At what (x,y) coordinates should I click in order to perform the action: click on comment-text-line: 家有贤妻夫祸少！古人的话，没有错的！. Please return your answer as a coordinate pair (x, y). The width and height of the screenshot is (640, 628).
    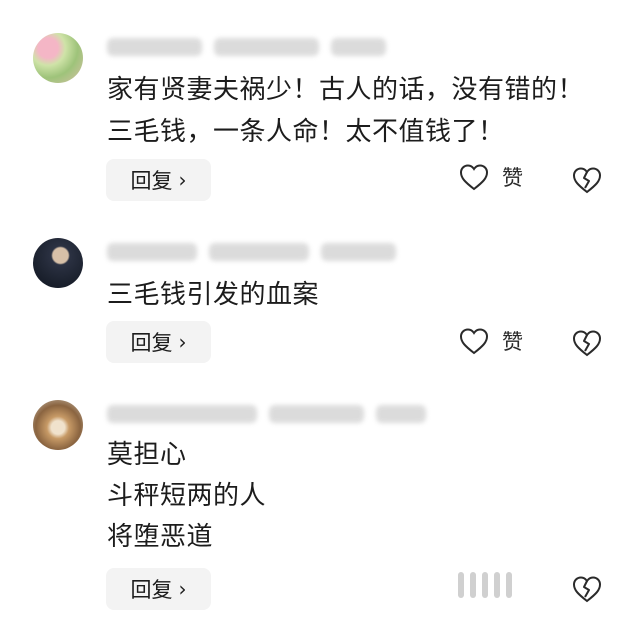
    Looking at the image, I should click on (346, 90).